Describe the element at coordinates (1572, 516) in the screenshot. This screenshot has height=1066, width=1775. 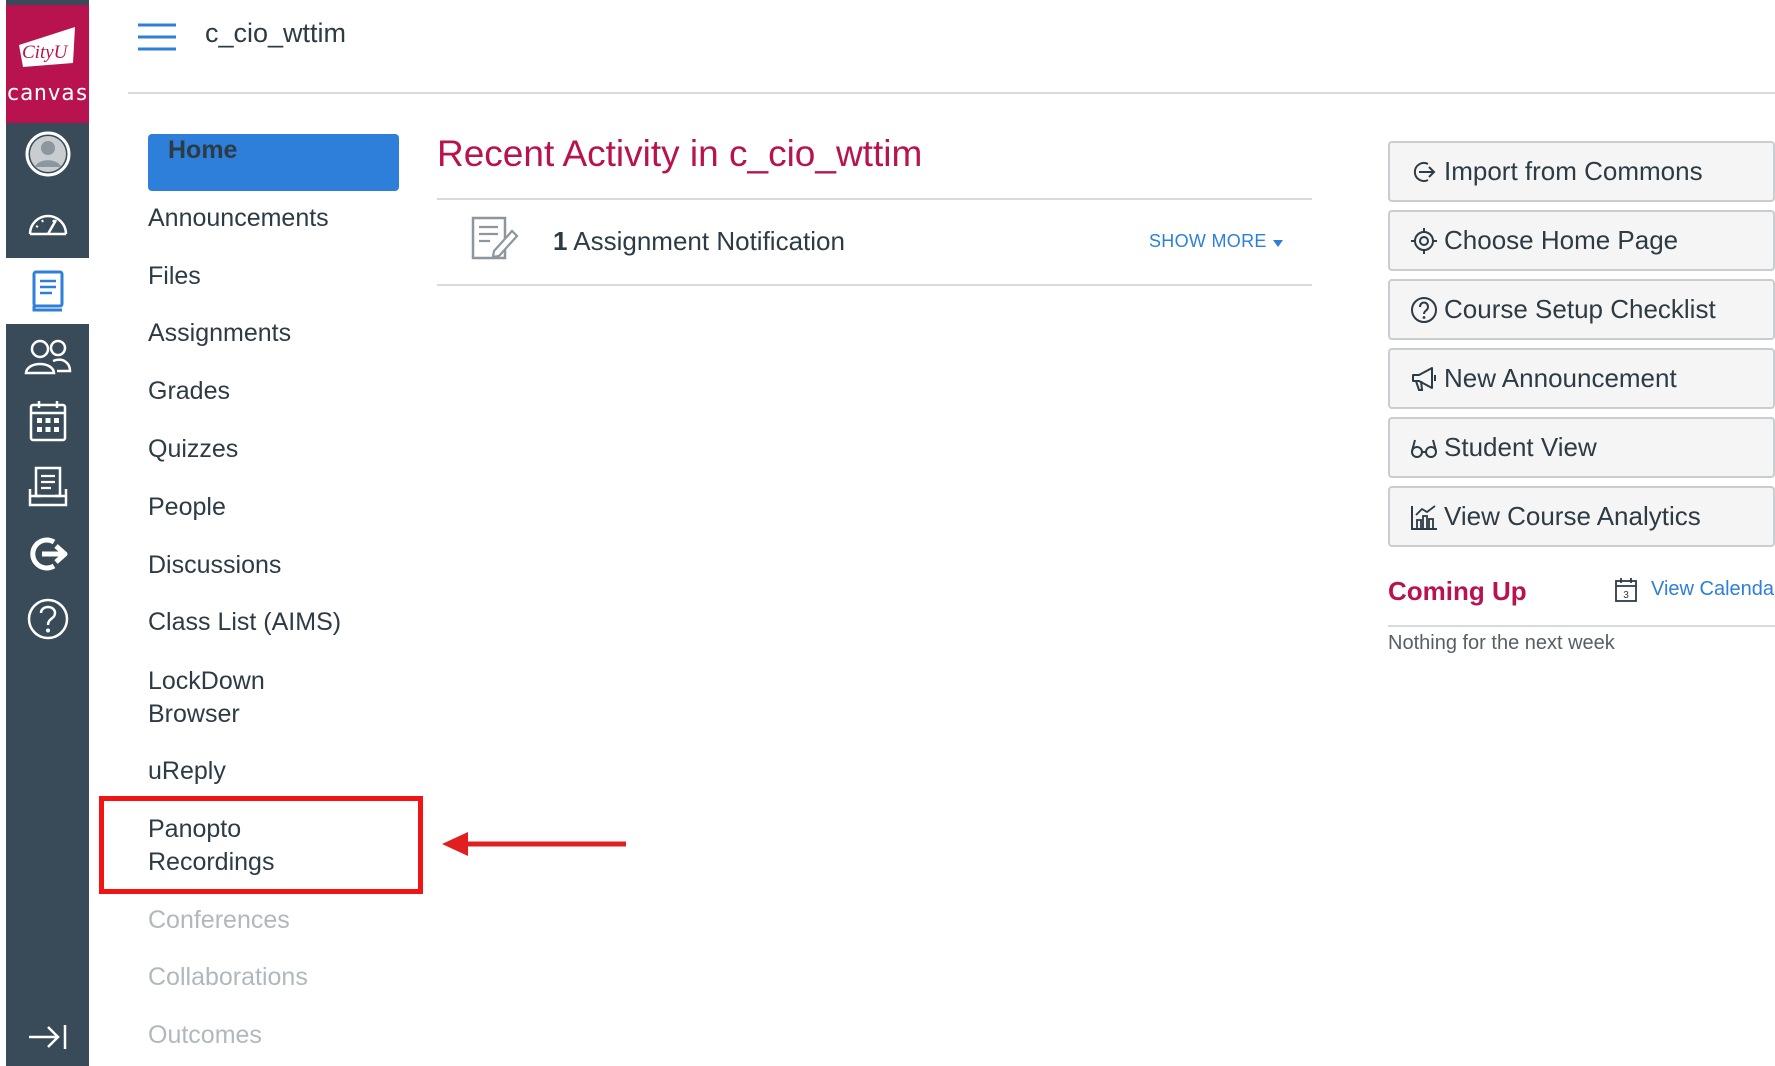
I see `button-label: View Course Analytics` at that location.